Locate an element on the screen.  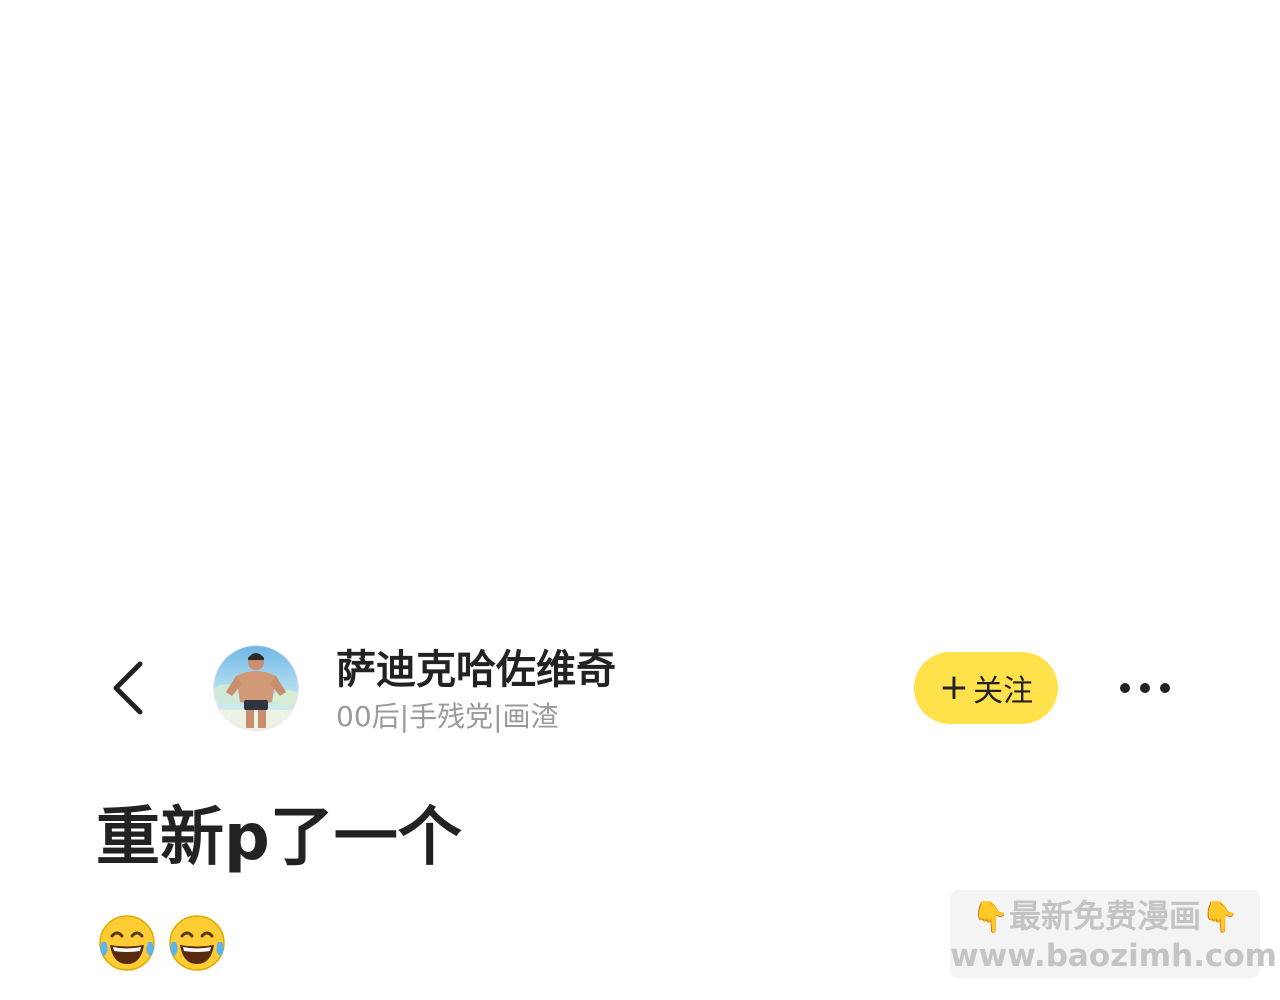
more-button is located at coordinates (1145, 688).